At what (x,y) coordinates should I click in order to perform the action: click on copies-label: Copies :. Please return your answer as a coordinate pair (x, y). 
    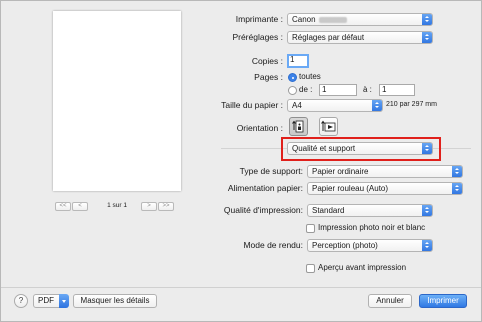
    Looking at the image, I should click on (267, 61).